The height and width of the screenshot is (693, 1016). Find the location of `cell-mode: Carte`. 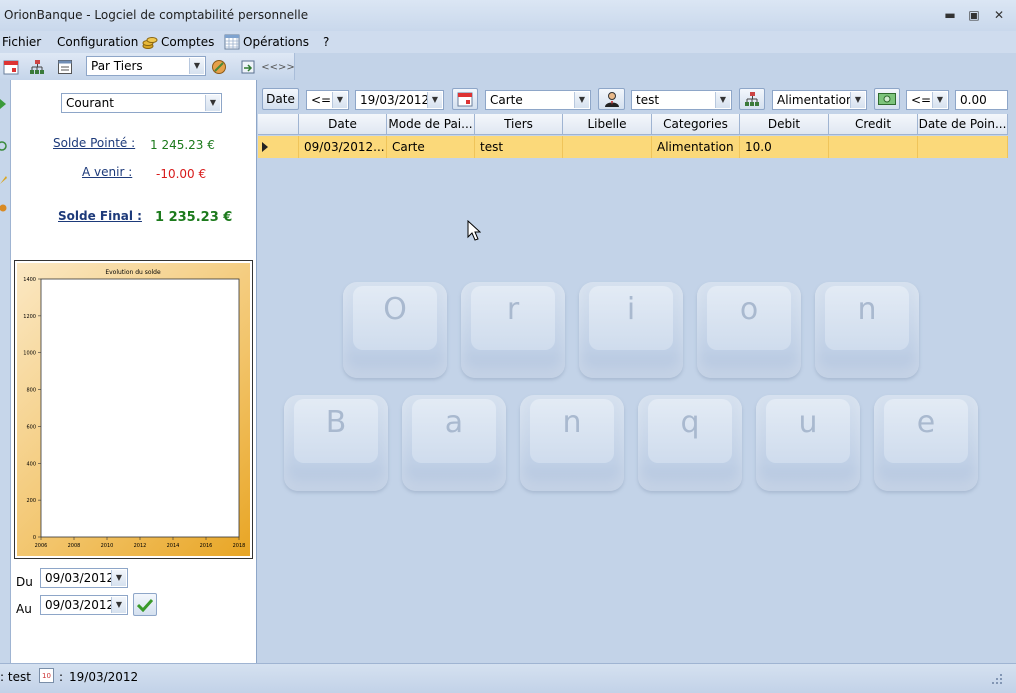

cell-mode: Carte is located at coordinates (431, 147).